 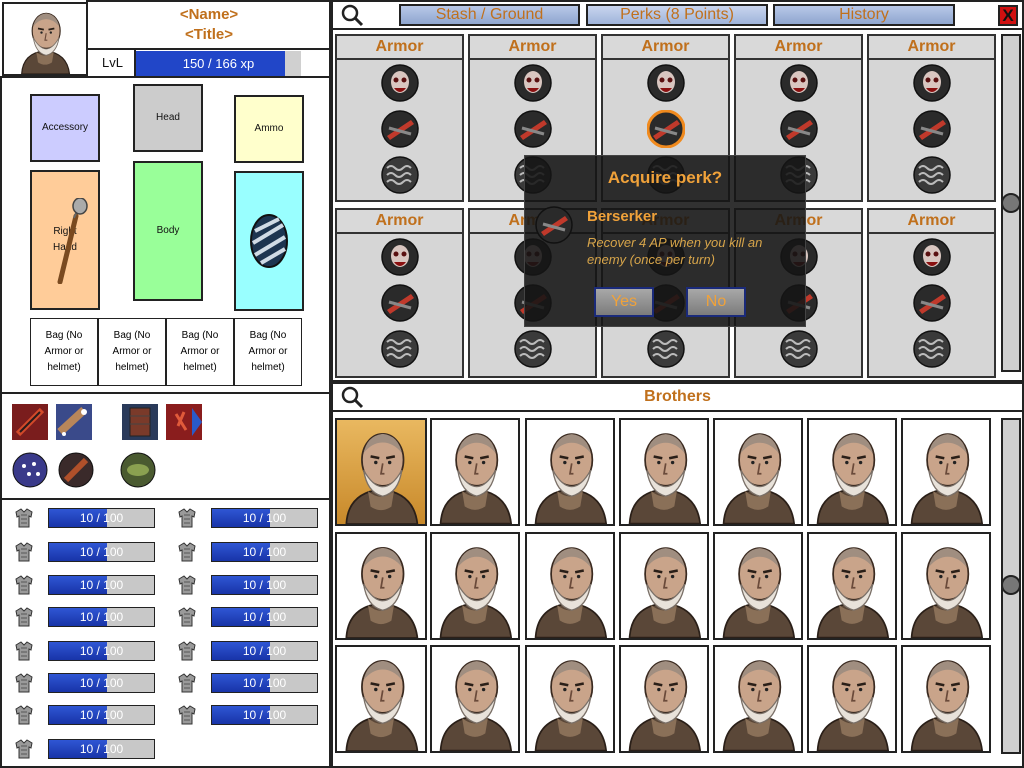 I want to click on character-portrait, so click(x=45, y=39).